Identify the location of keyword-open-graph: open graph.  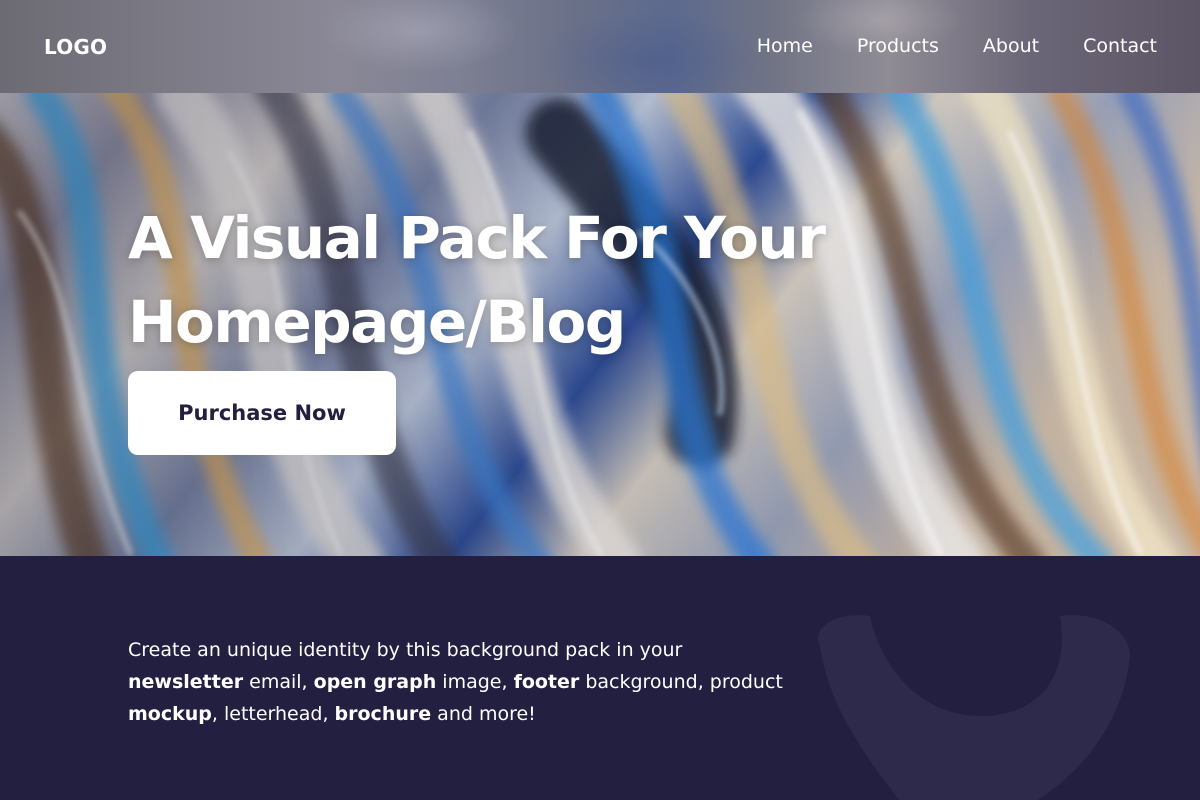
(375, 682).